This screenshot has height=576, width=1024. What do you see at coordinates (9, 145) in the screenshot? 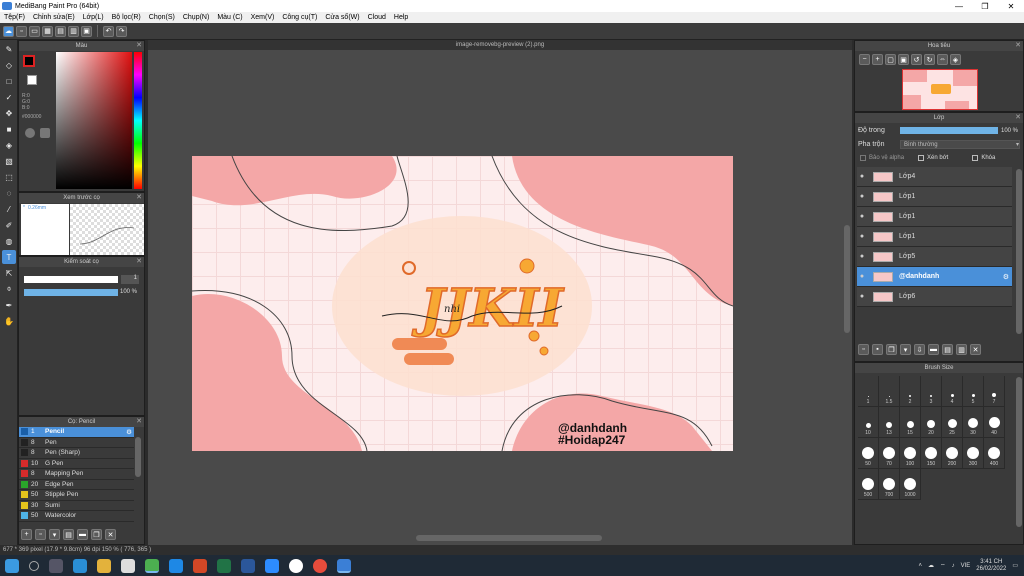
I see `bucket-tool-icon: ◈` at bounding box center [9, 145].